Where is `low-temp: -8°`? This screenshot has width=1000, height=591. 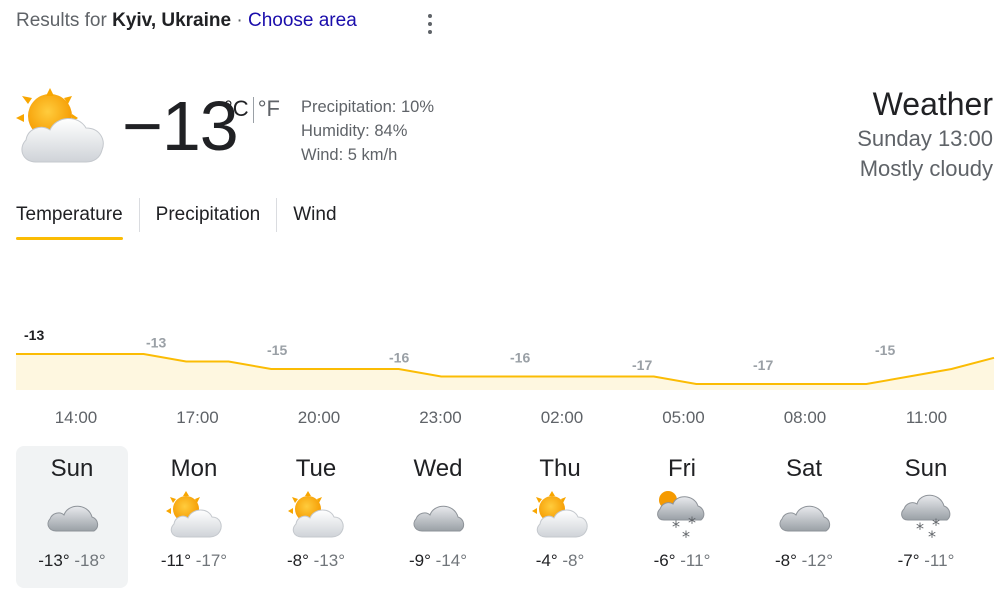 low-temp: -8° is located at coordinates (573, 560).